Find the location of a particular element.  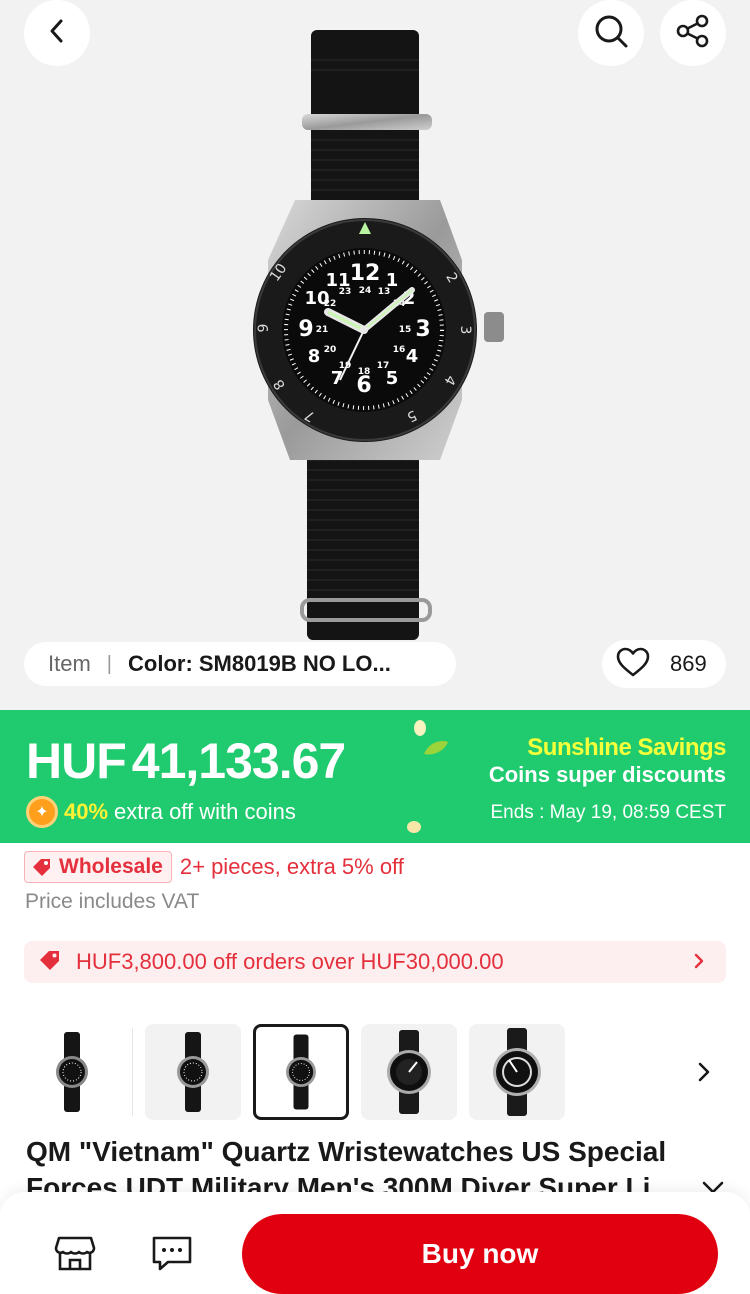

coin-icon: ✦ is located at coordinates (42, 812).